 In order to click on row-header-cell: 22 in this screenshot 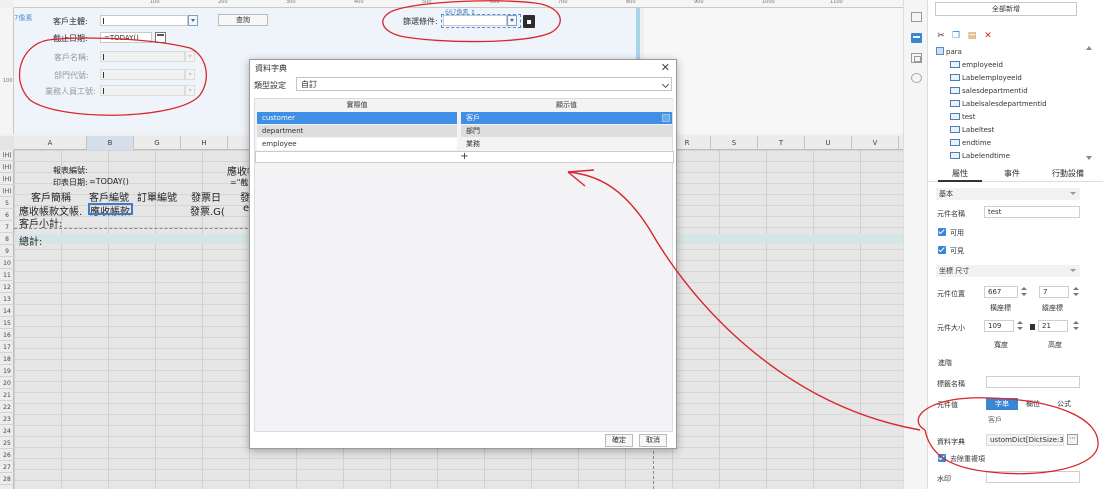, I will do `click(7, 407)`.